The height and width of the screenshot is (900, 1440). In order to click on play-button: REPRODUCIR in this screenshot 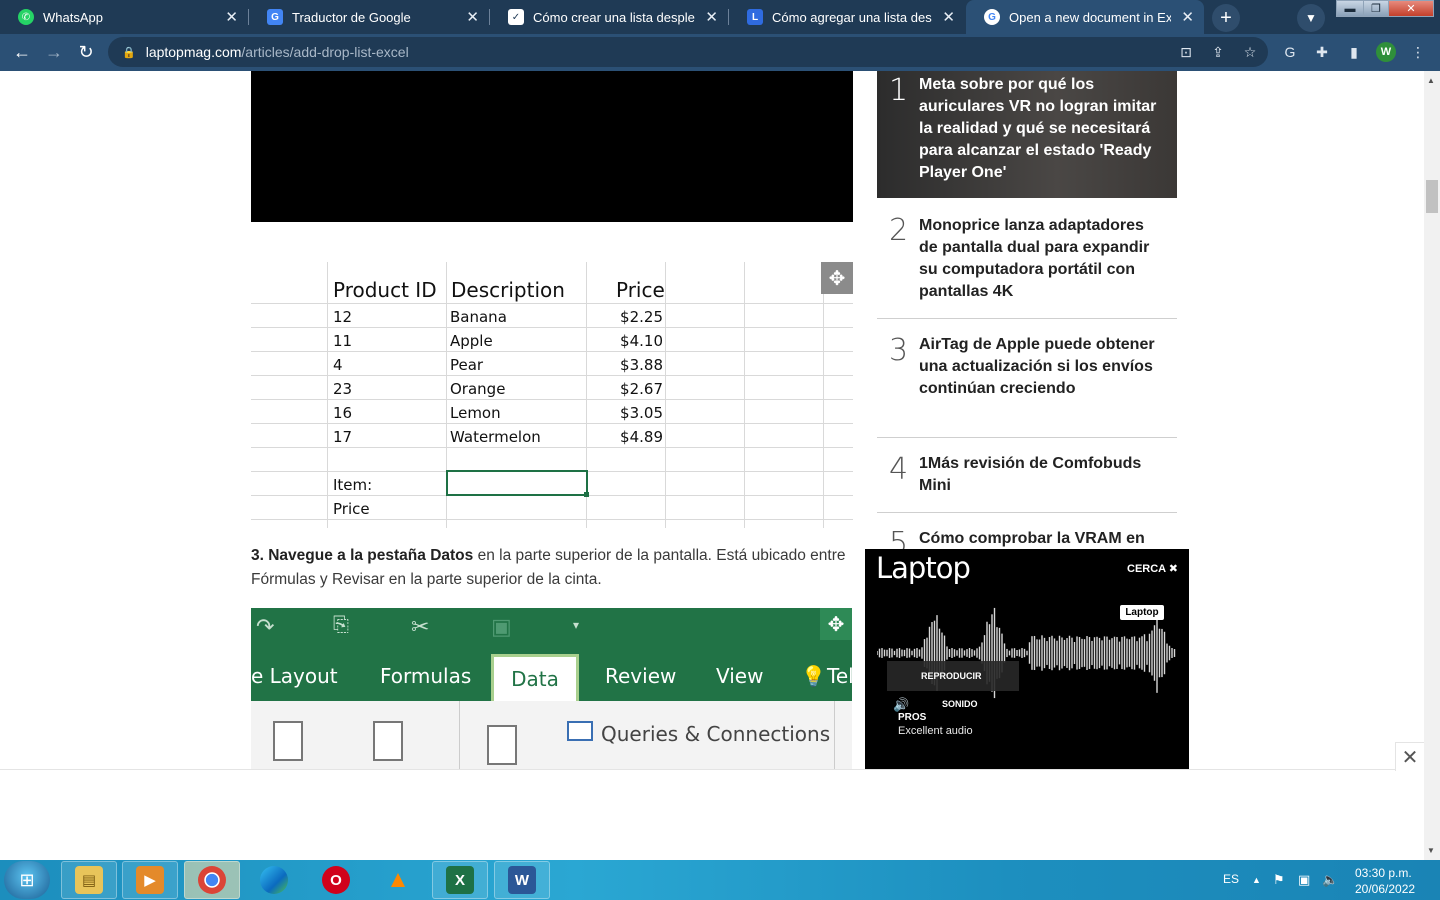, I will do `click(953, 676)`.